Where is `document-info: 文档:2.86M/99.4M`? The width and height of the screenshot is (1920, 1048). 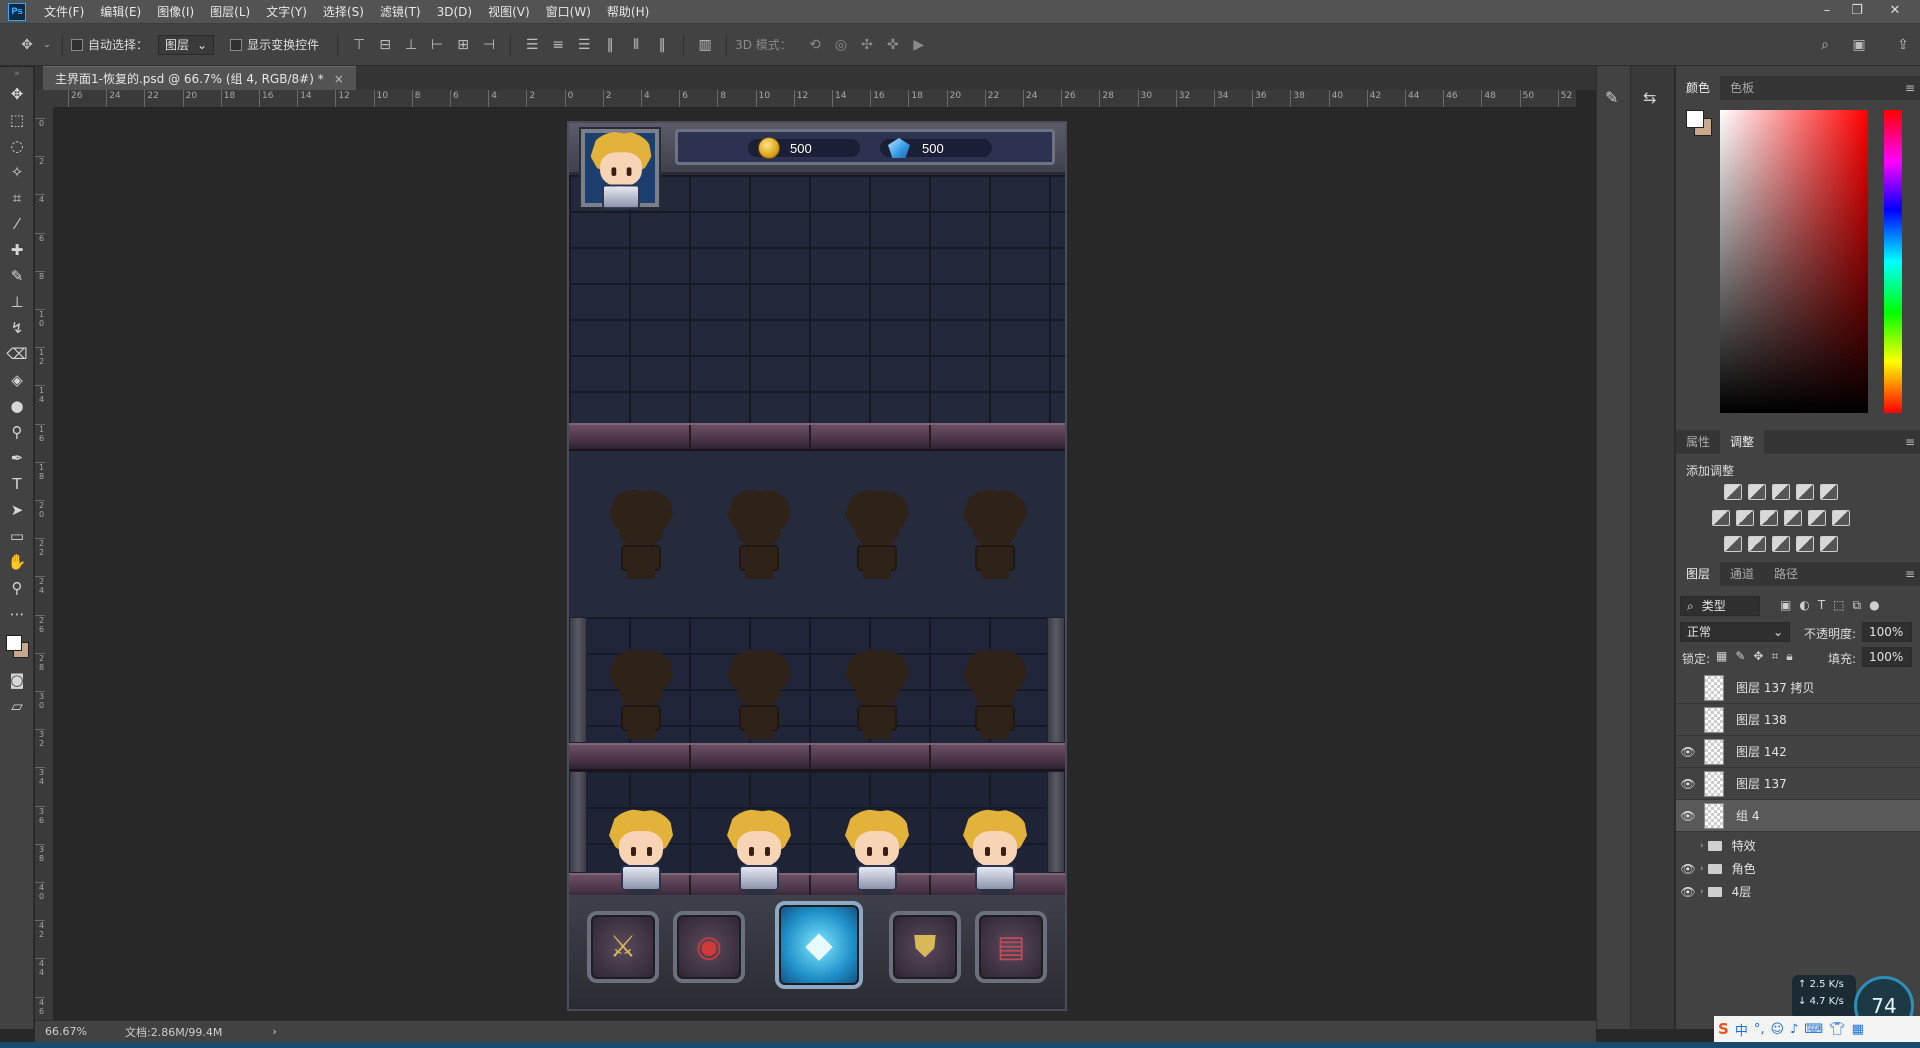
document-info: 文档:2.86M/99.4M is located at coordinates (173, 1032).